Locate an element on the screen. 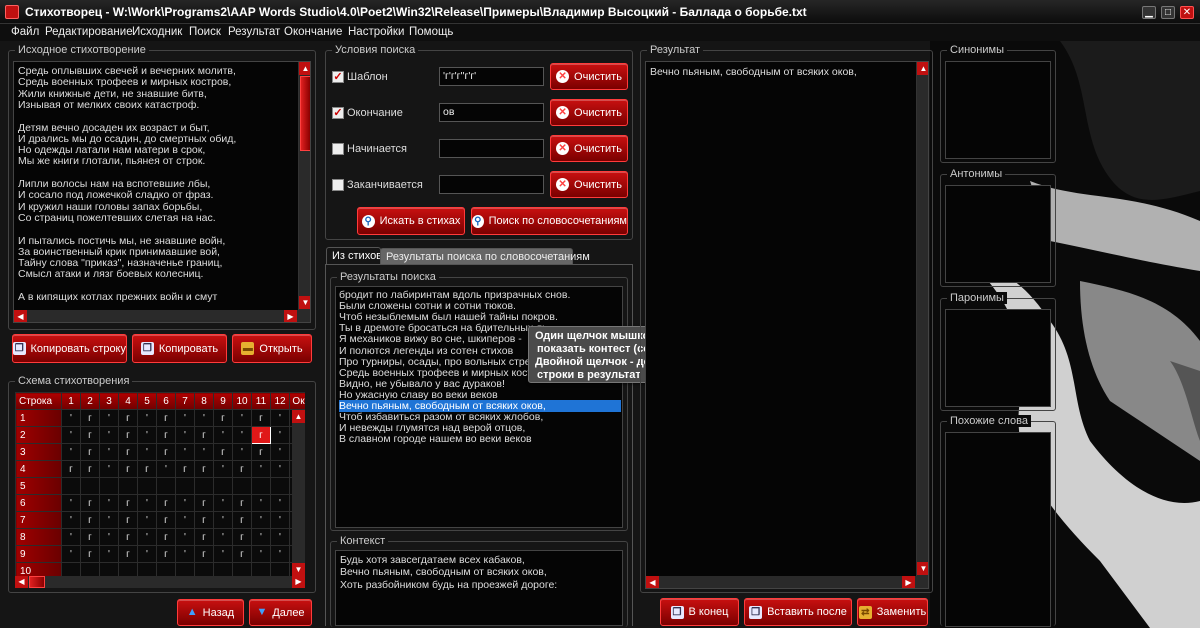 This screenshot has height=628, width=1200. replace-button: ⇄ Заменить is located at coordinates (892, 612).